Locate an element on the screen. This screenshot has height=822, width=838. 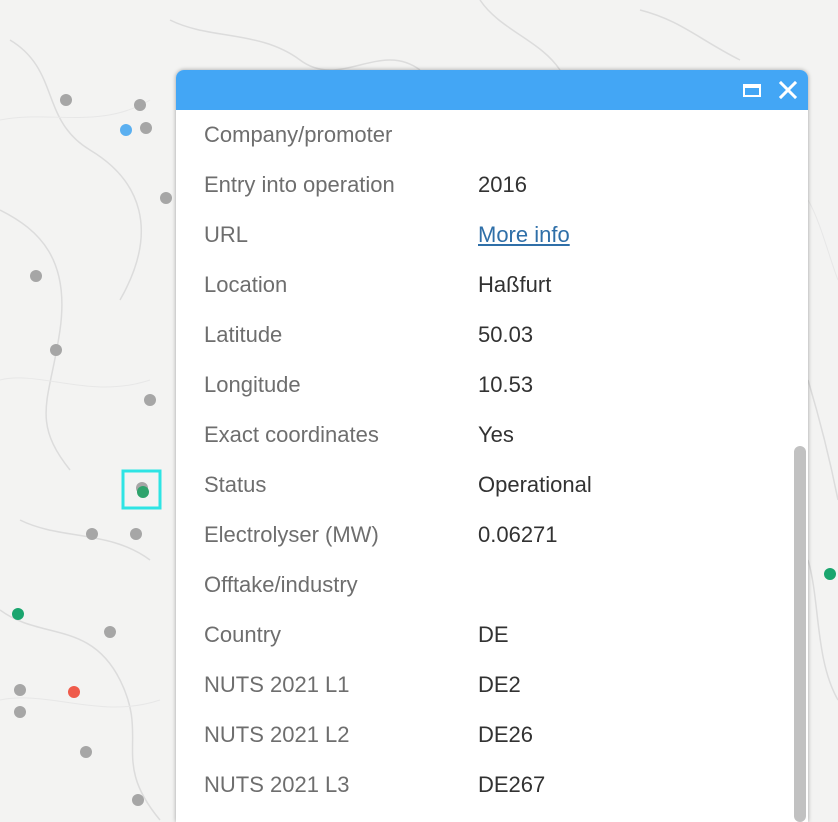
attribute-label: Country is located at coordinates (243, 634).